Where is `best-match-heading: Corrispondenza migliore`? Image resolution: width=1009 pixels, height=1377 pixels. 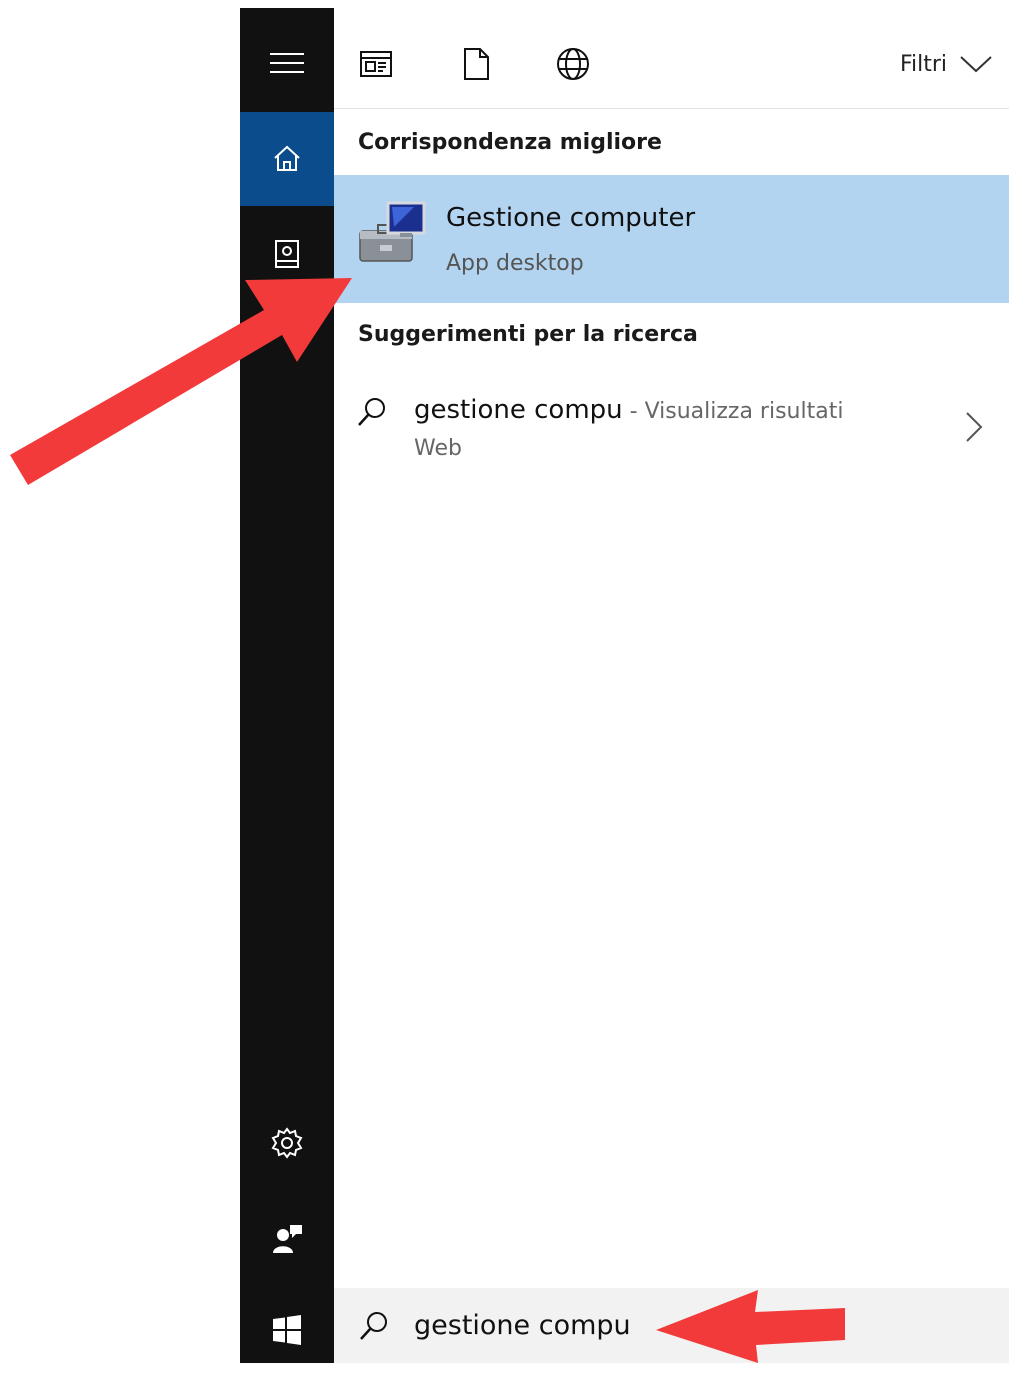
best-match-heading: Corrispondenza migliore is located at coordinates (510, 142).